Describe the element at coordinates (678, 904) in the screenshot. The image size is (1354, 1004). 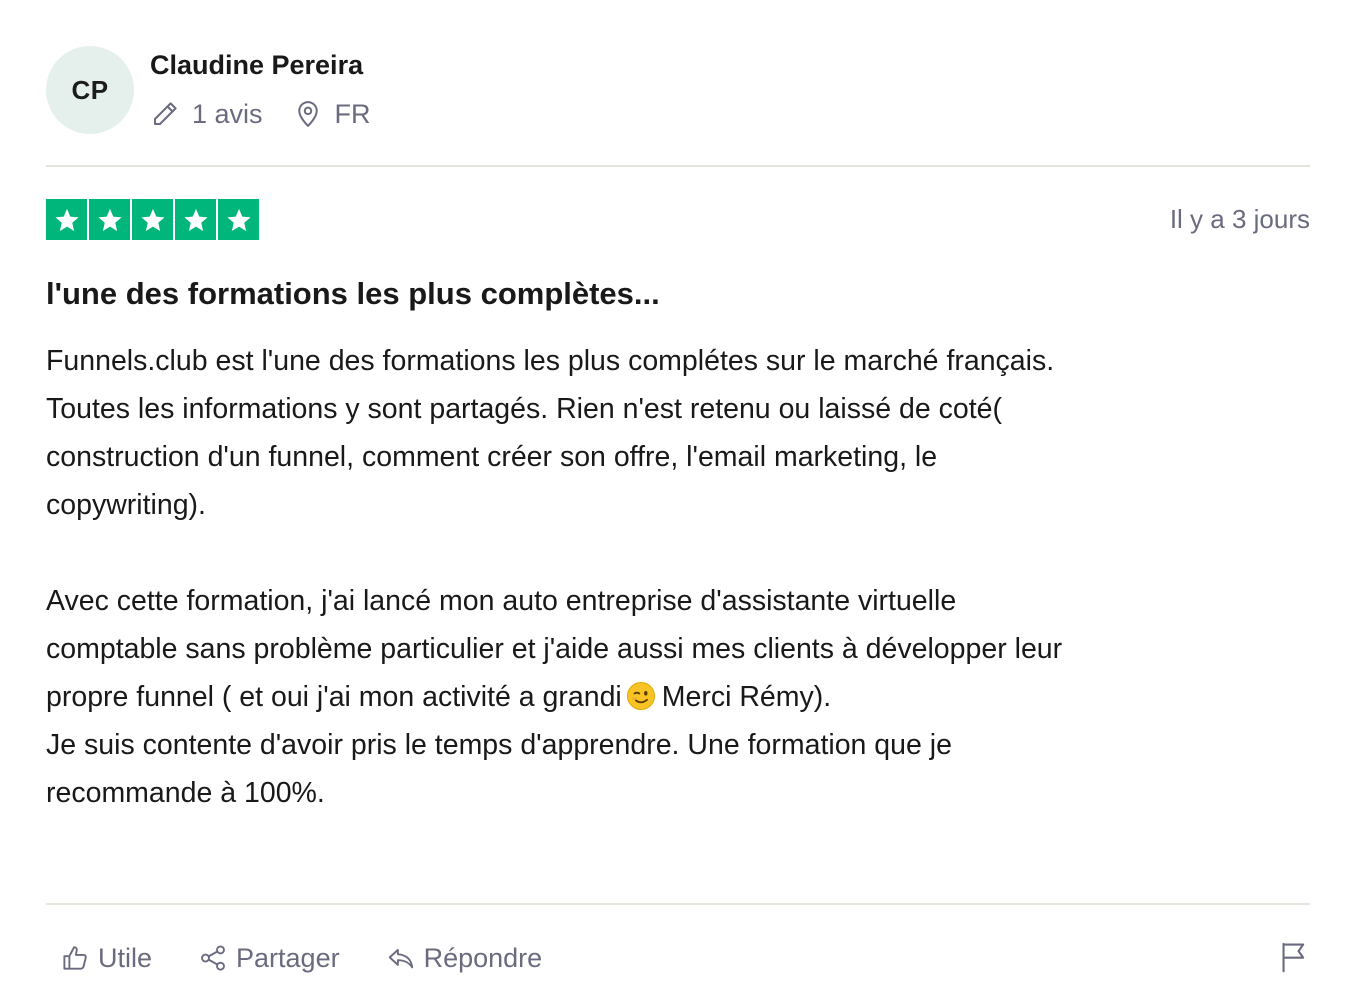
I see `footer-divider` at that location.